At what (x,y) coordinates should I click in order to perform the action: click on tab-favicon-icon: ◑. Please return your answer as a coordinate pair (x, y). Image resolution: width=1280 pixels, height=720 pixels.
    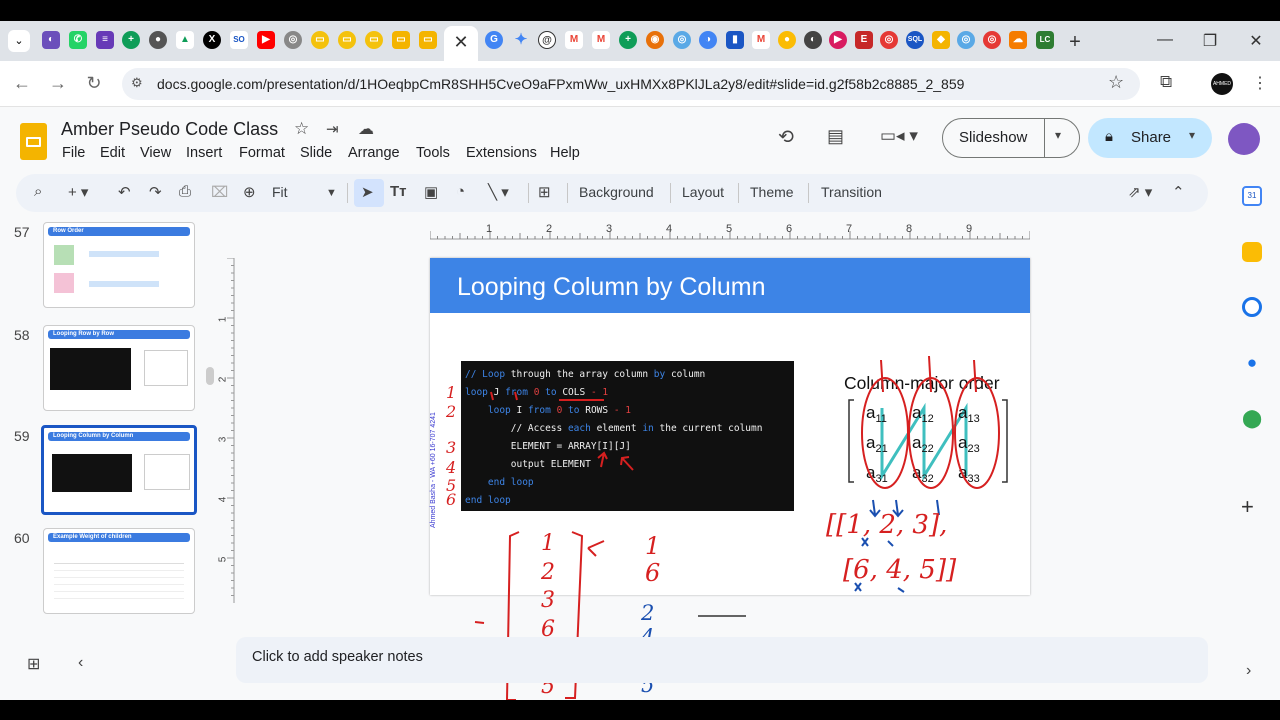
    Looking at the image, I should click on (708, 40).